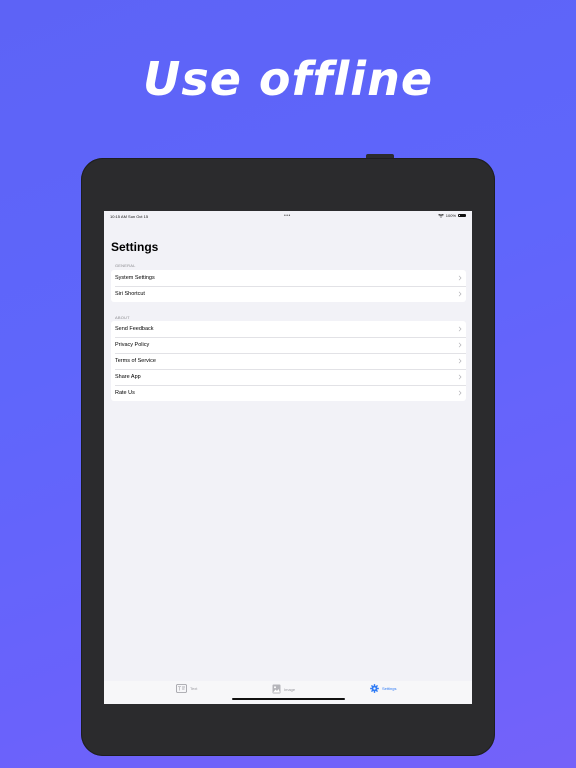 This screenshot has height=768, width=576. Describe the element at coordinates (125, 393) in the screenshot. I see `row-label: Rate Us` at that location.